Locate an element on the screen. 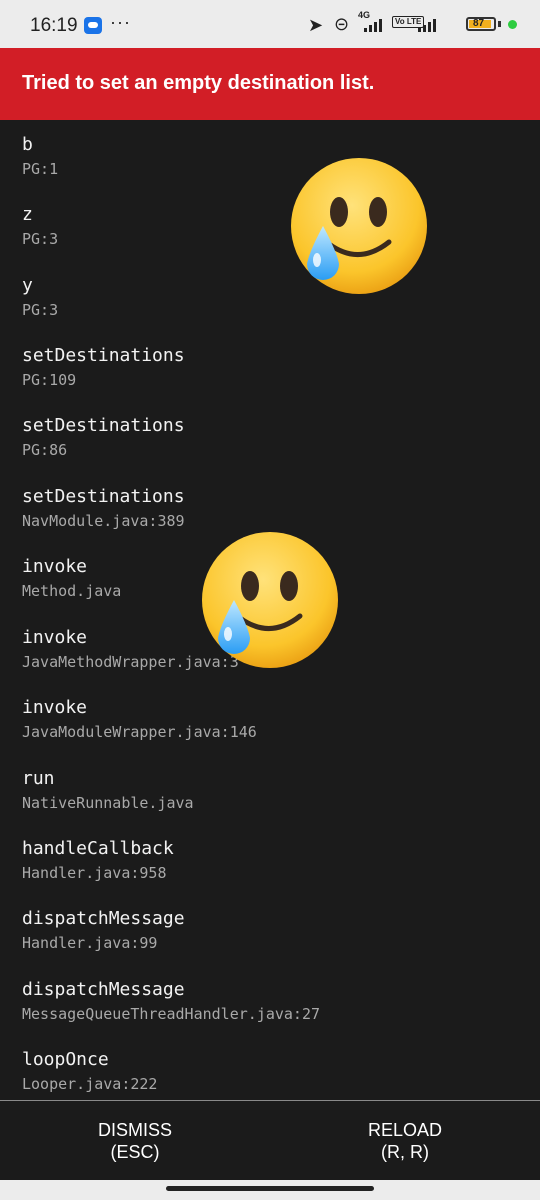 Image resolution: width=540 pixels, height=1200 pixels. hotspot-link-icon: ⊝ is located at coordinates (342, 24).